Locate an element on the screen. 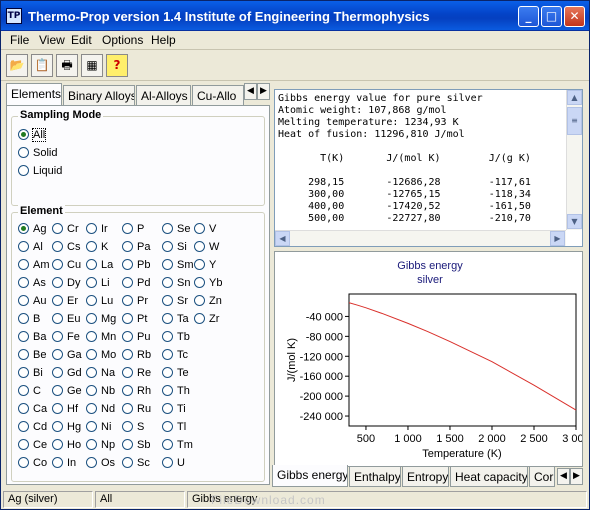 This screenshot has width=590, height=510. element-radio-pu: Pu is located at coordinates (136, 338).